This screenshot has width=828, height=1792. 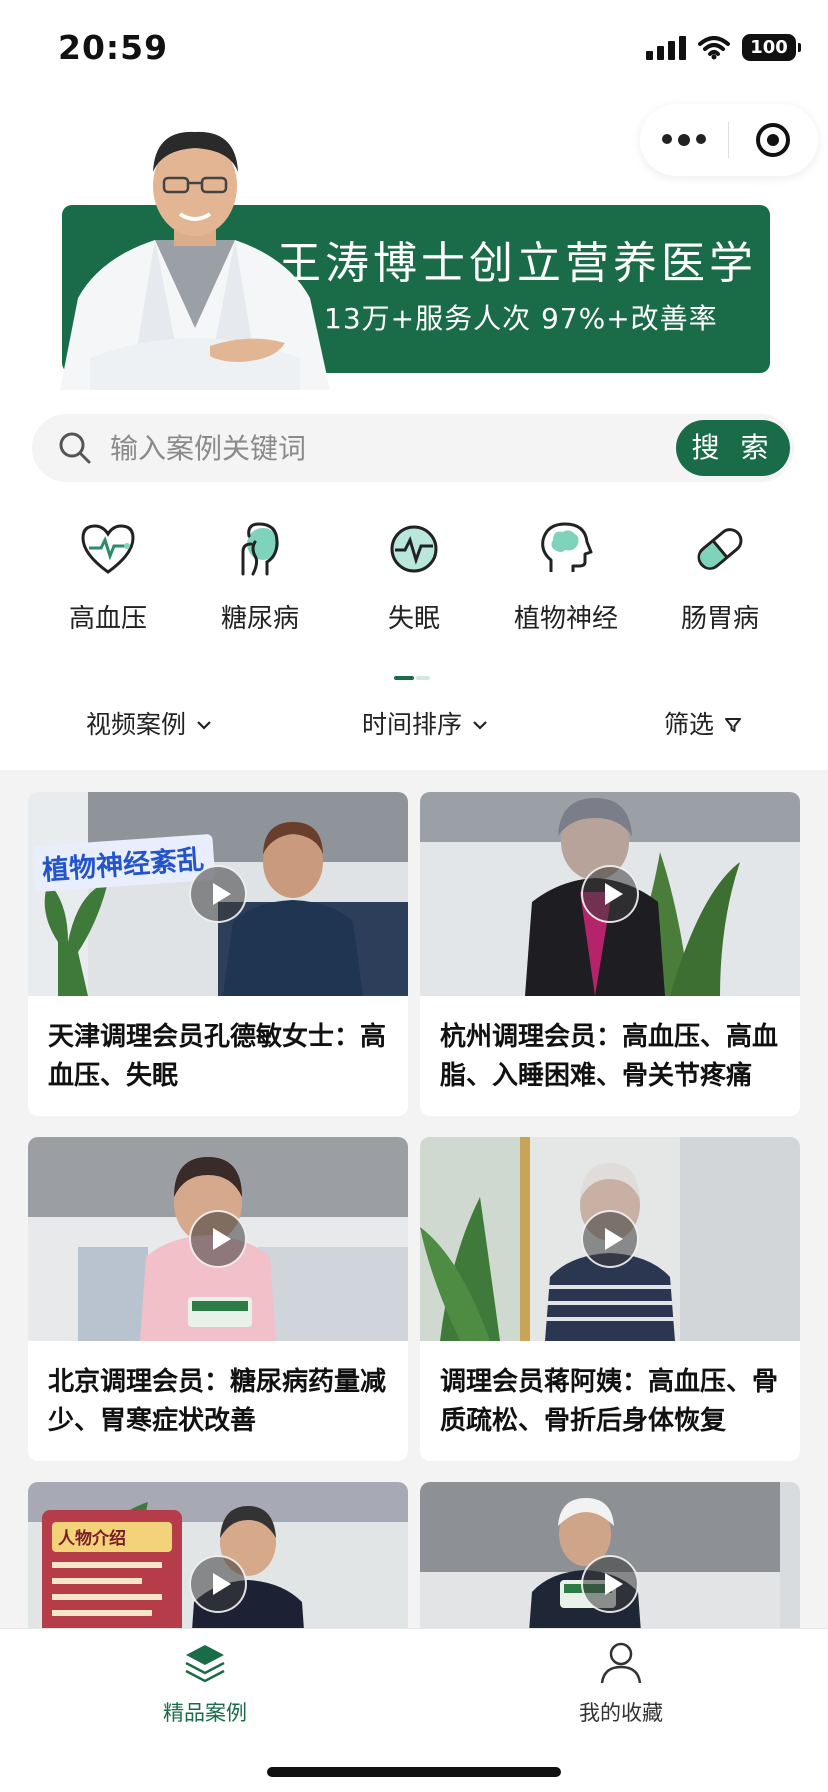 What do you see at coordinates (195, 259) in the screenshot?
I see `doctor-portrait` at bounding box center [195, 259].